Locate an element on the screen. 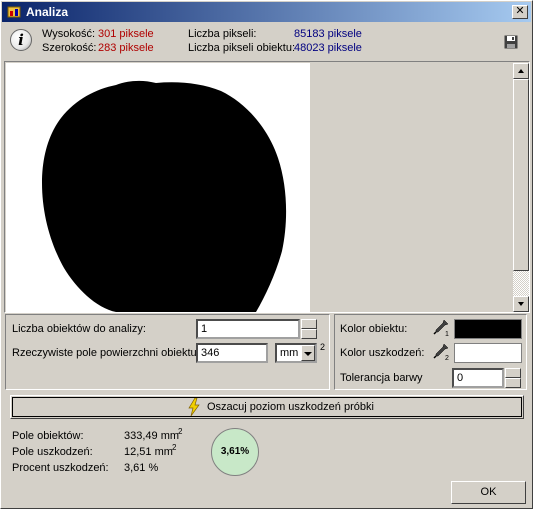  info-icon: i is located at coordinates (21, 40).